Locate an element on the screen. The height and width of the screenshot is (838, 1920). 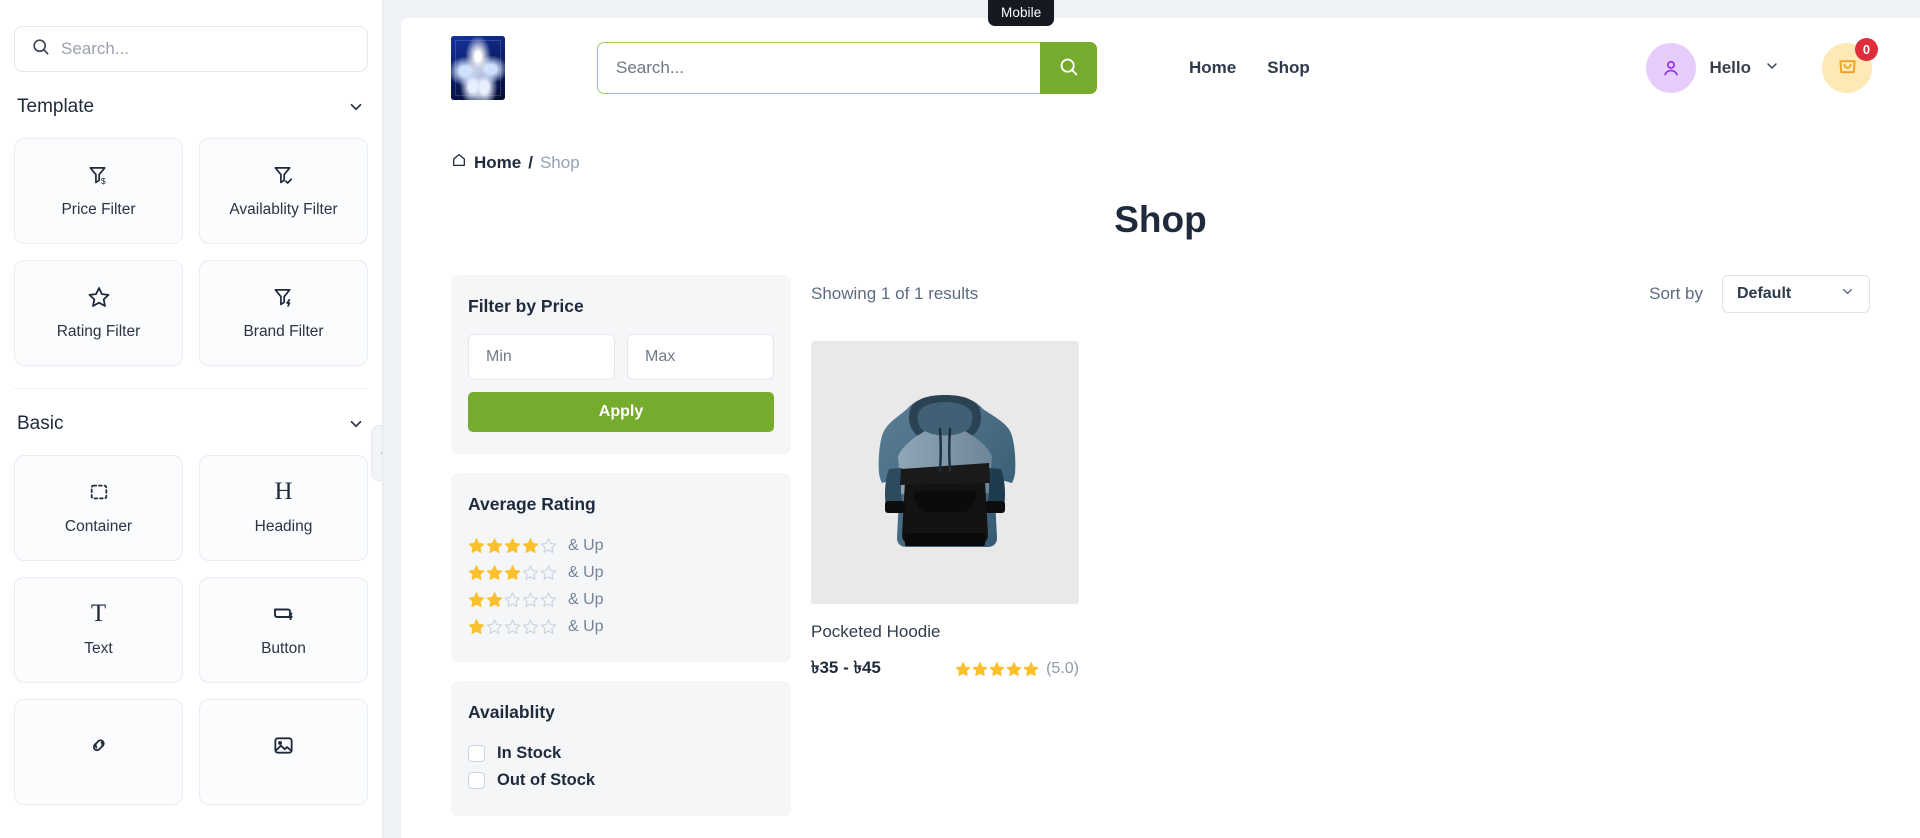
sidebar-collapse-handle is located at coordinates (376, 453).